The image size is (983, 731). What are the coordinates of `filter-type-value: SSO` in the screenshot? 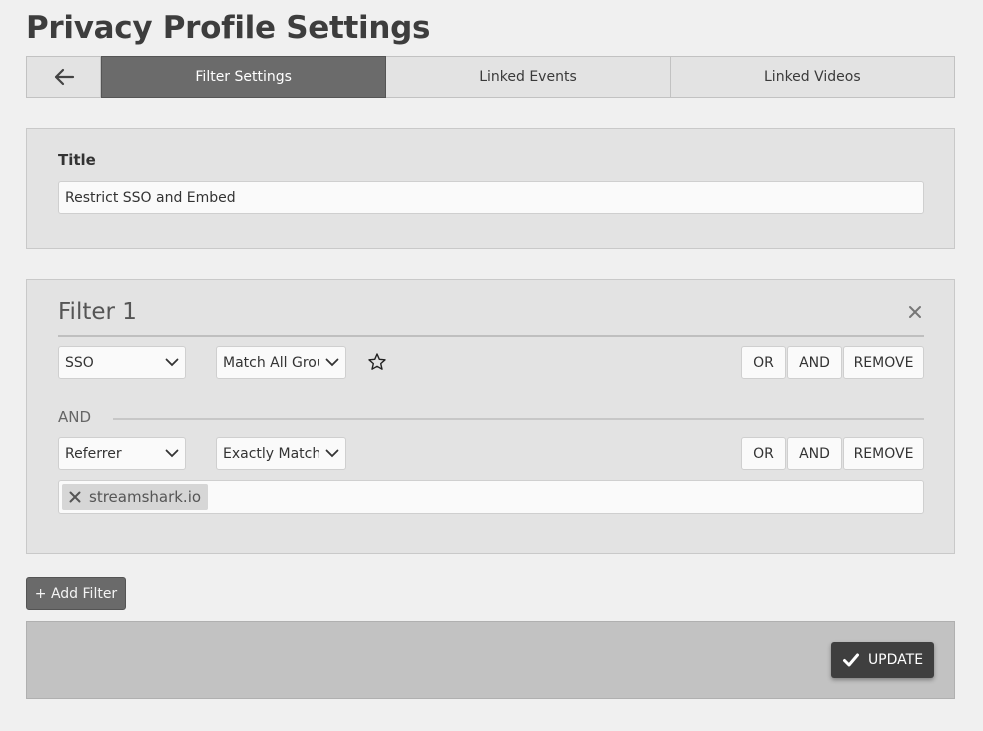 It's located at (79, 362).